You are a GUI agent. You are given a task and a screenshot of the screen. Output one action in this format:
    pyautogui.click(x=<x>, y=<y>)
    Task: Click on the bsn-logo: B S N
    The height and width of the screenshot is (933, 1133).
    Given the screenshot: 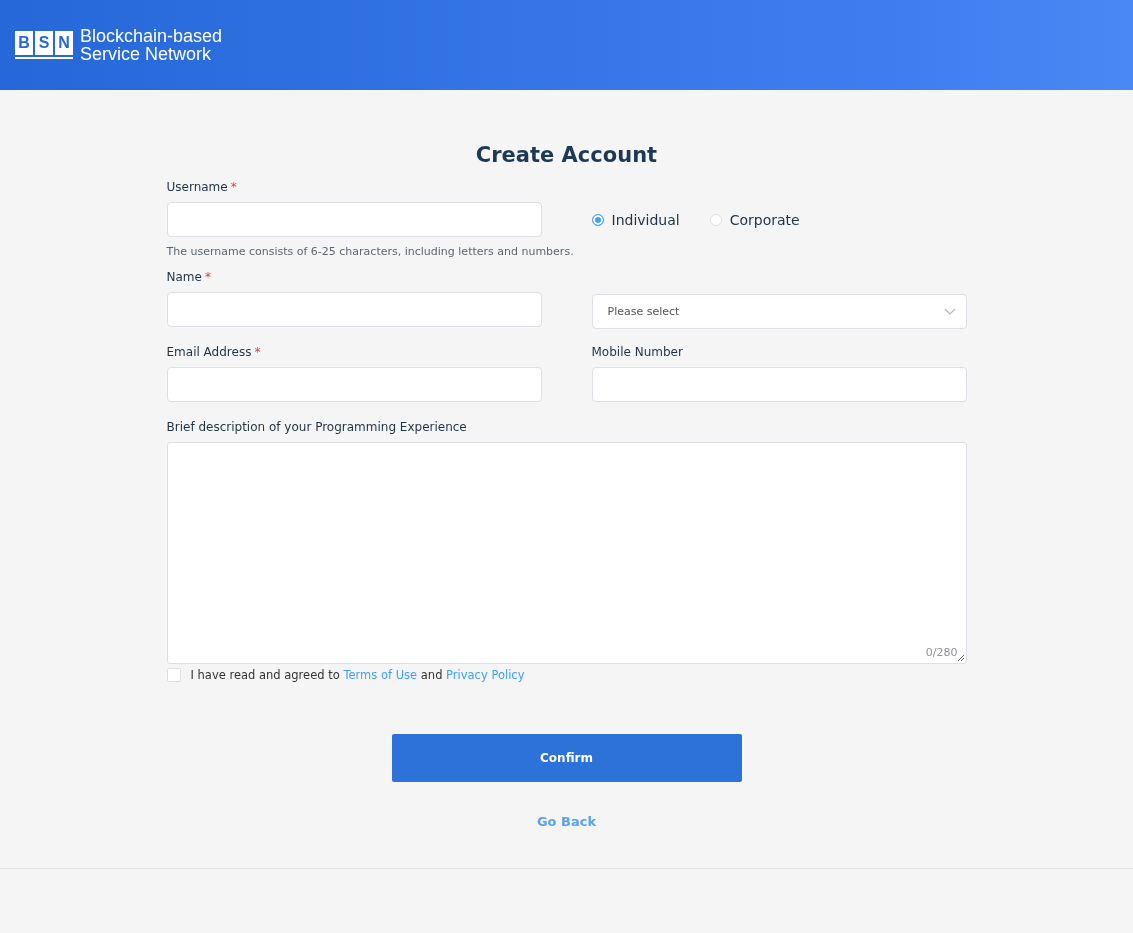 What is the action you would take?
    pyautogui.click(x=44, y=45)
    